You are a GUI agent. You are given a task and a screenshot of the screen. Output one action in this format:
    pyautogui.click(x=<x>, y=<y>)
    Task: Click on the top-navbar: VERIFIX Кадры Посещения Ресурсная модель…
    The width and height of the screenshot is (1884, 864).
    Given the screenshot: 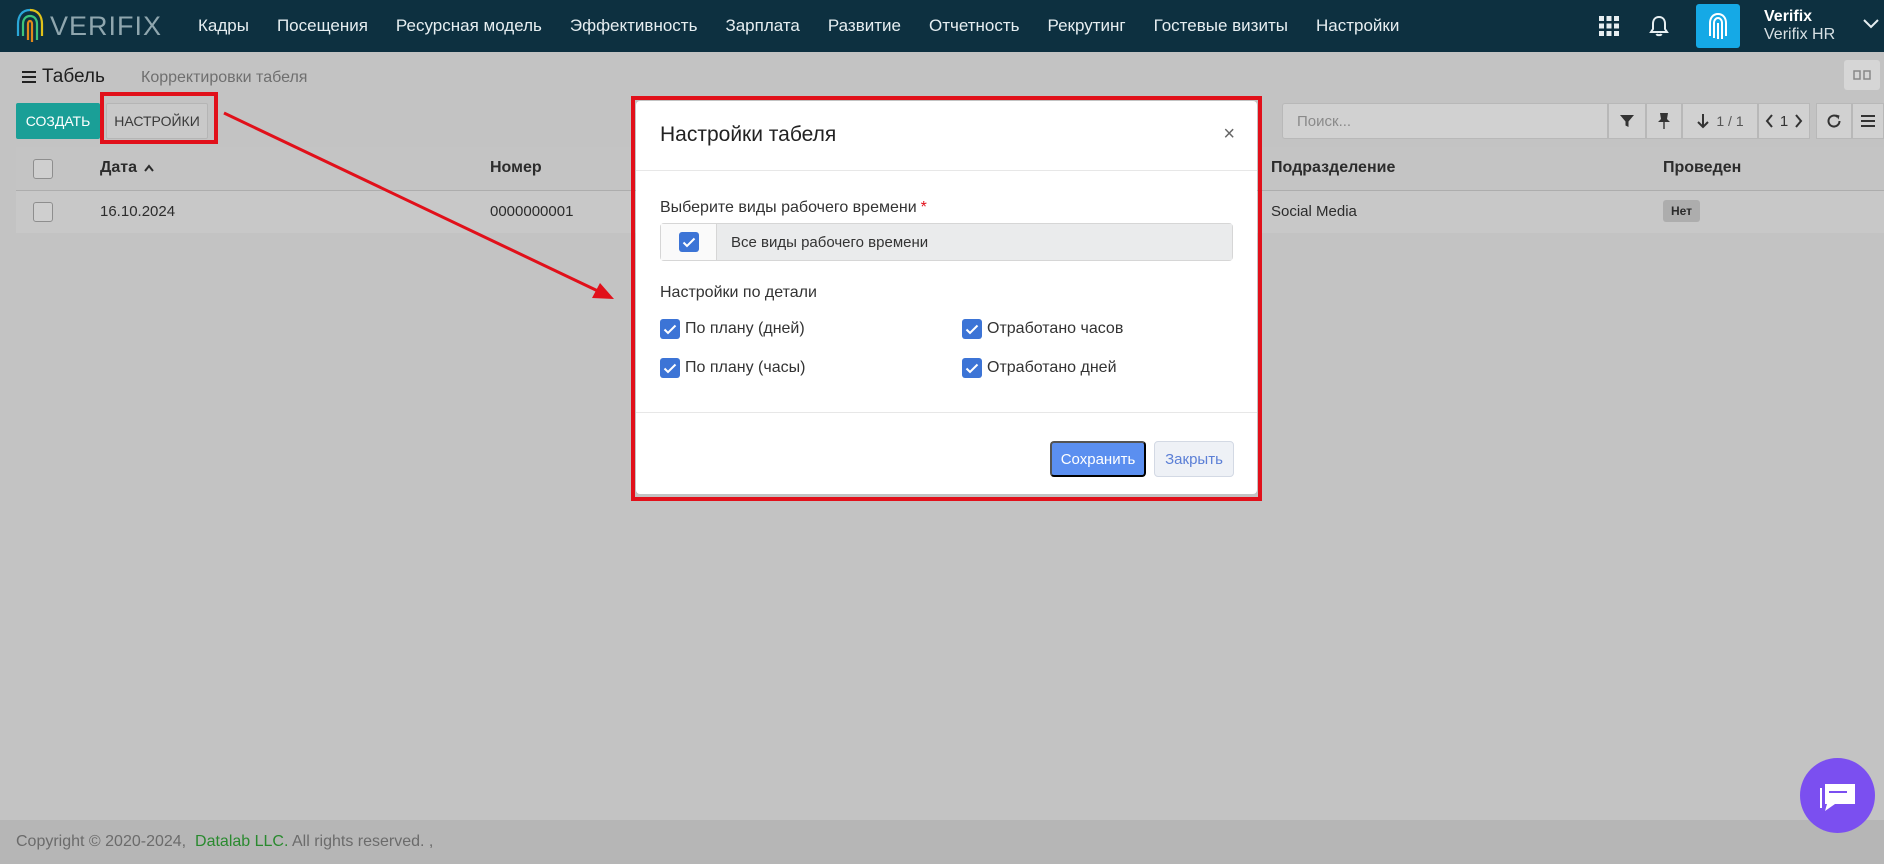 What is the action you would take?
    pyautogui.click(x=942, y=26)
    